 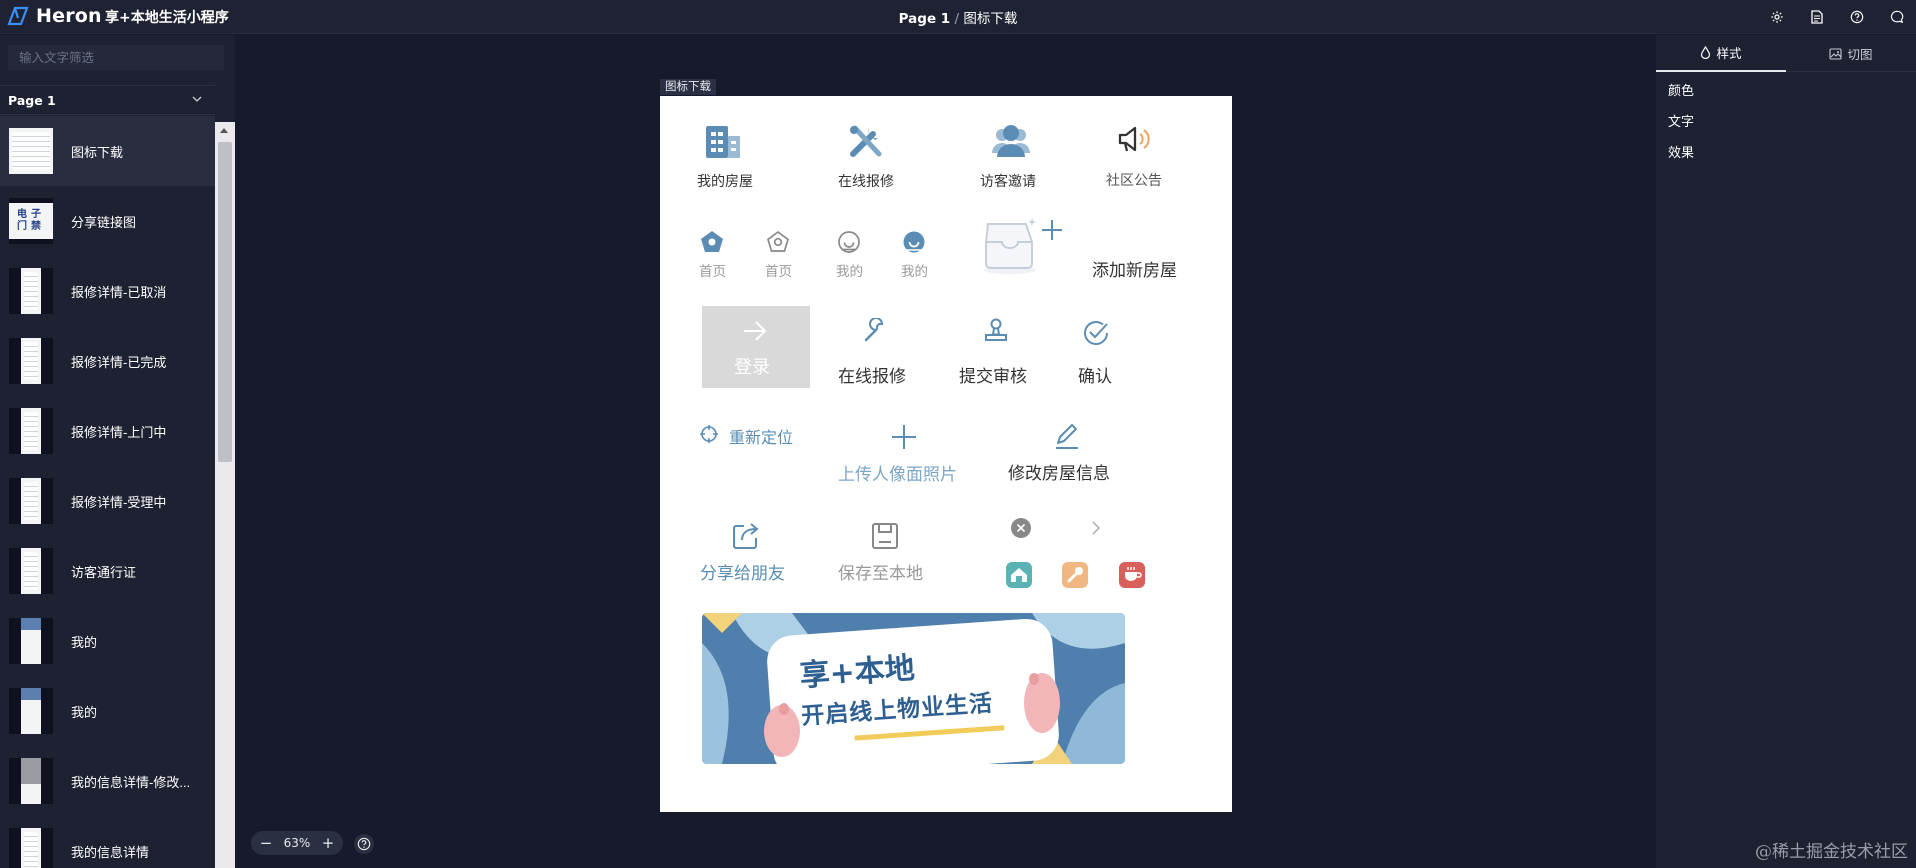 I want to click on breadcrumb-page: Page 1, so click(x=925, y=19).